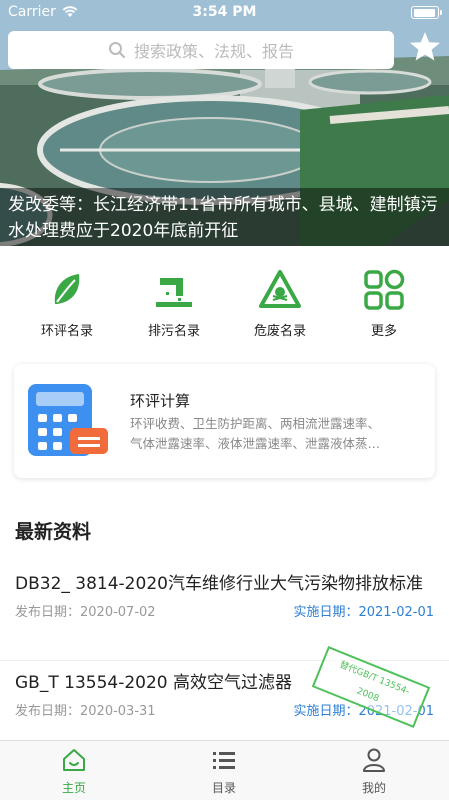 The width and height of the screenshot is (449, 800). What do you see at coordinates (223, 788) in the screenshot?
I see `tab-label: 目录` at bounding box center [223, 788].